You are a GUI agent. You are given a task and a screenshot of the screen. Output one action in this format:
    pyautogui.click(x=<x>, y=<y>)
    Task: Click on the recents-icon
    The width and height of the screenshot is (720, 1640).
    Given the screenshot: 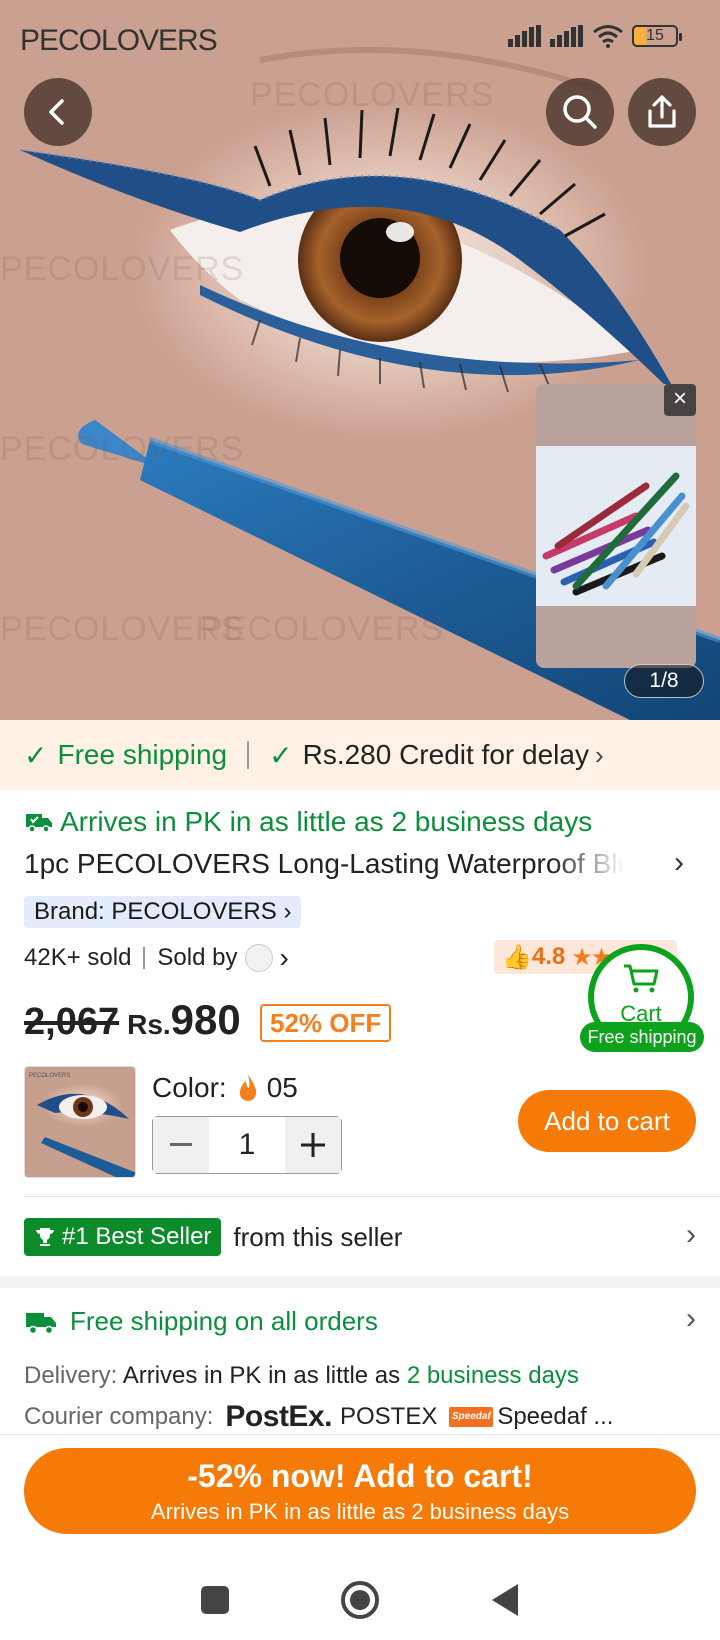 What is the action you would take?
    pyautogui.click(x=215, y=1600)
    